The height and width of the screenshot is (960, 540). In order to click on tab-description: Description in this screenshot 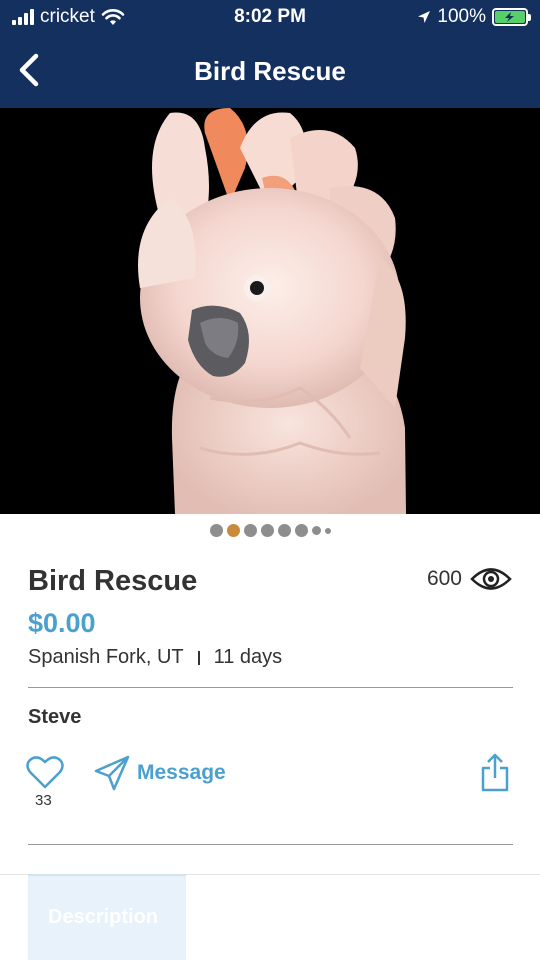, I will do `click(107, 917)`.